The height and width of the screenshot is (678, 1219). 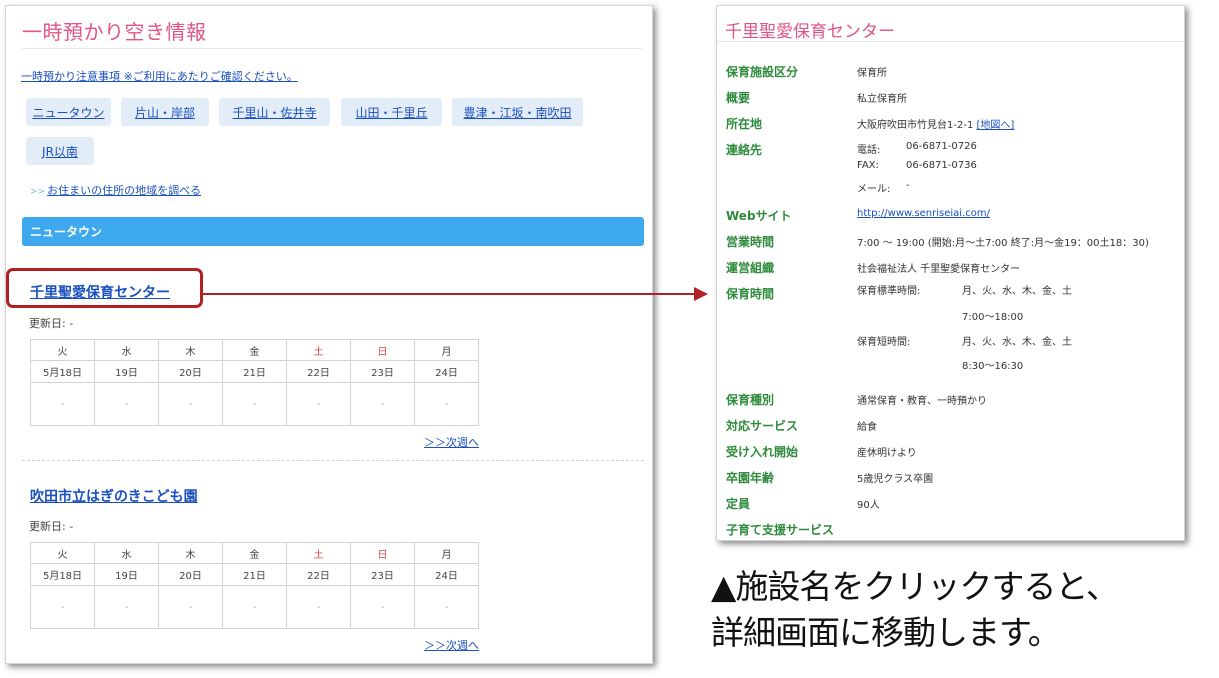 I want to click on hours-label: 営業時間, so click(x=750, y=242).